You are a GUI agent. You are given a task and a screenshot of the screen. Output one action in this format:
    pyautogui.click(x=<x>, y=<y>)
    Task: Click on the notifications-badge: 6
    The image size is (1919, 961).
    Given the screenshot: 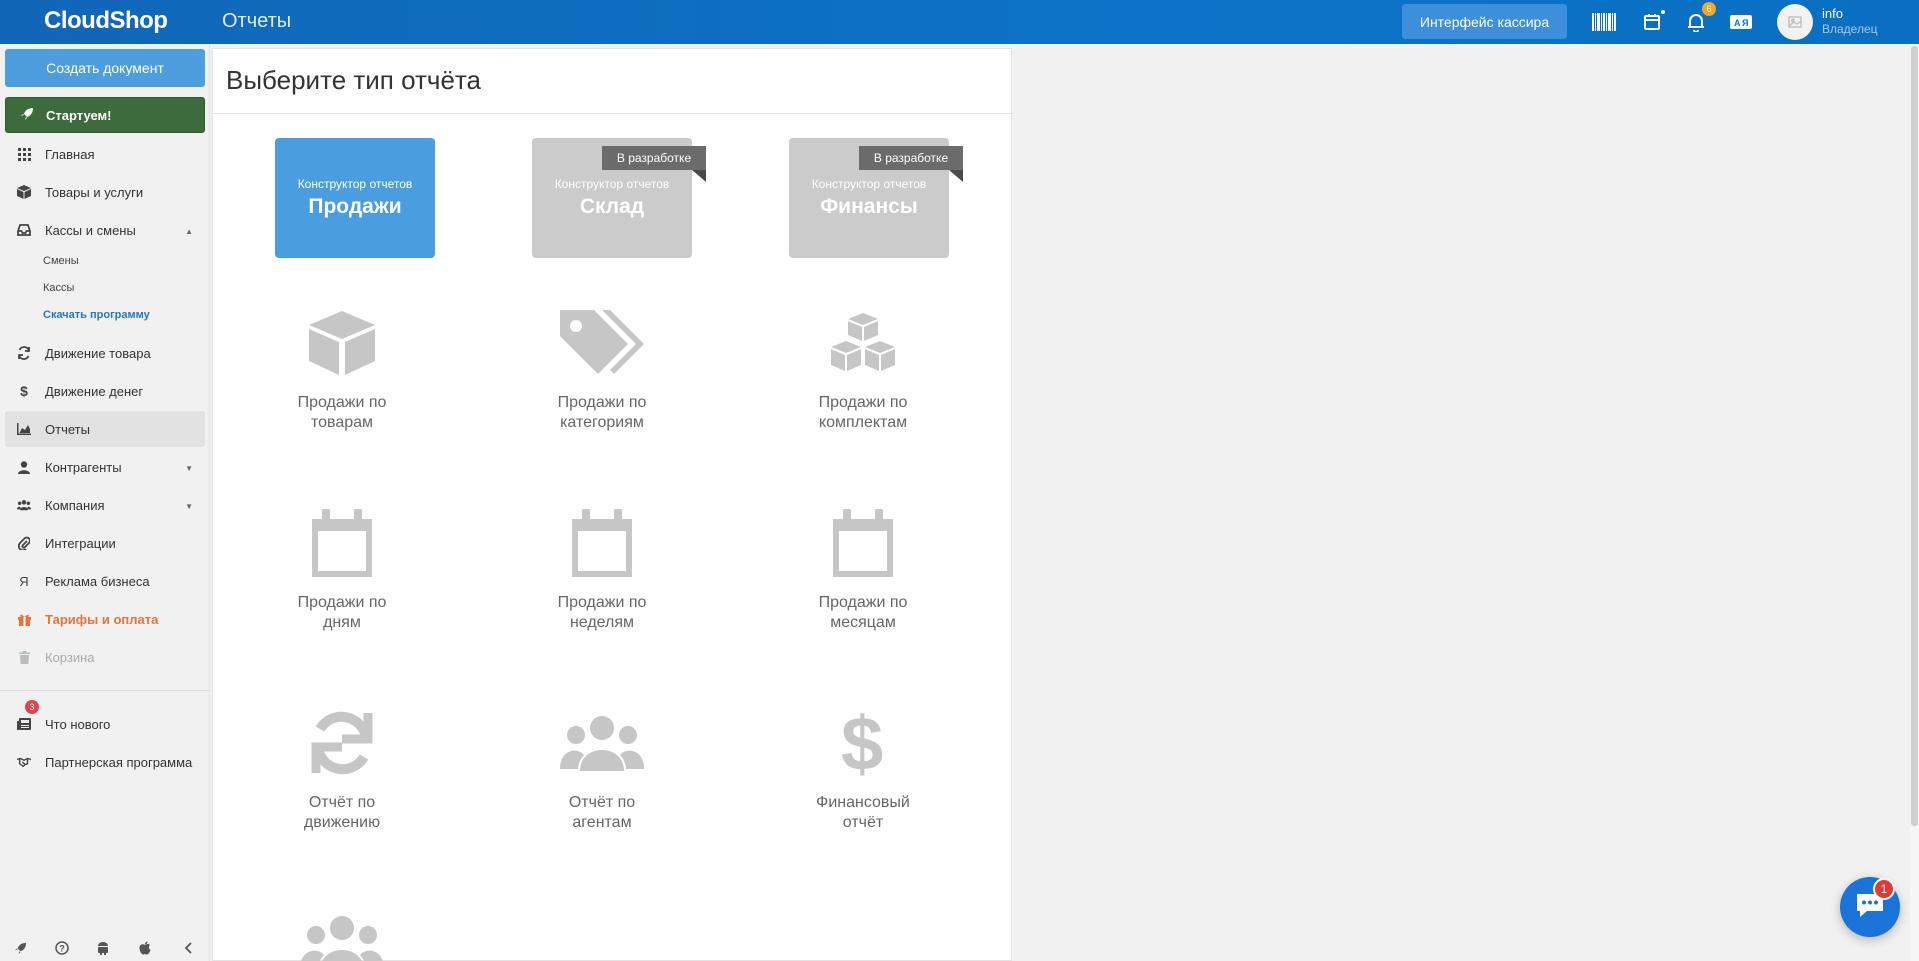 What is the action you would take?
    pyautogui.click(x=1709, y=9)
    